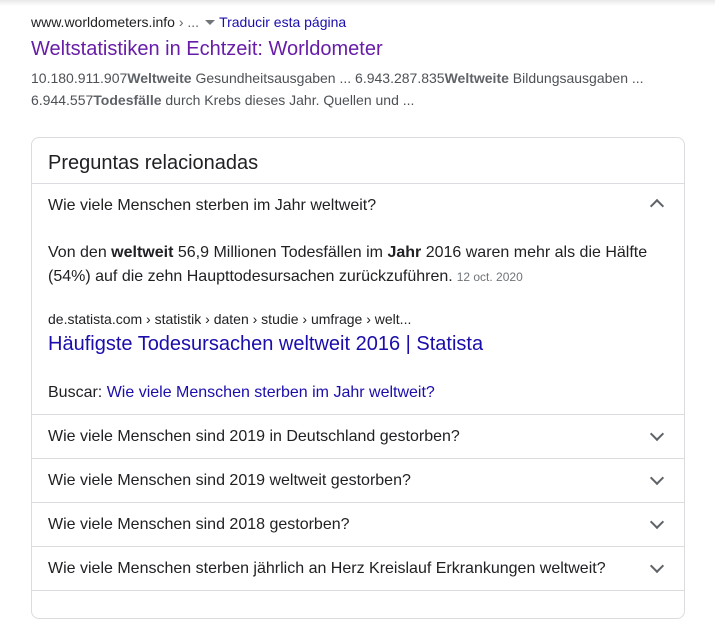 This screenshot has height=619, width=715. Describe the element at coordinates (282, 22) in the screenshot. I see `translate-link: Traducir esta página` at that location.